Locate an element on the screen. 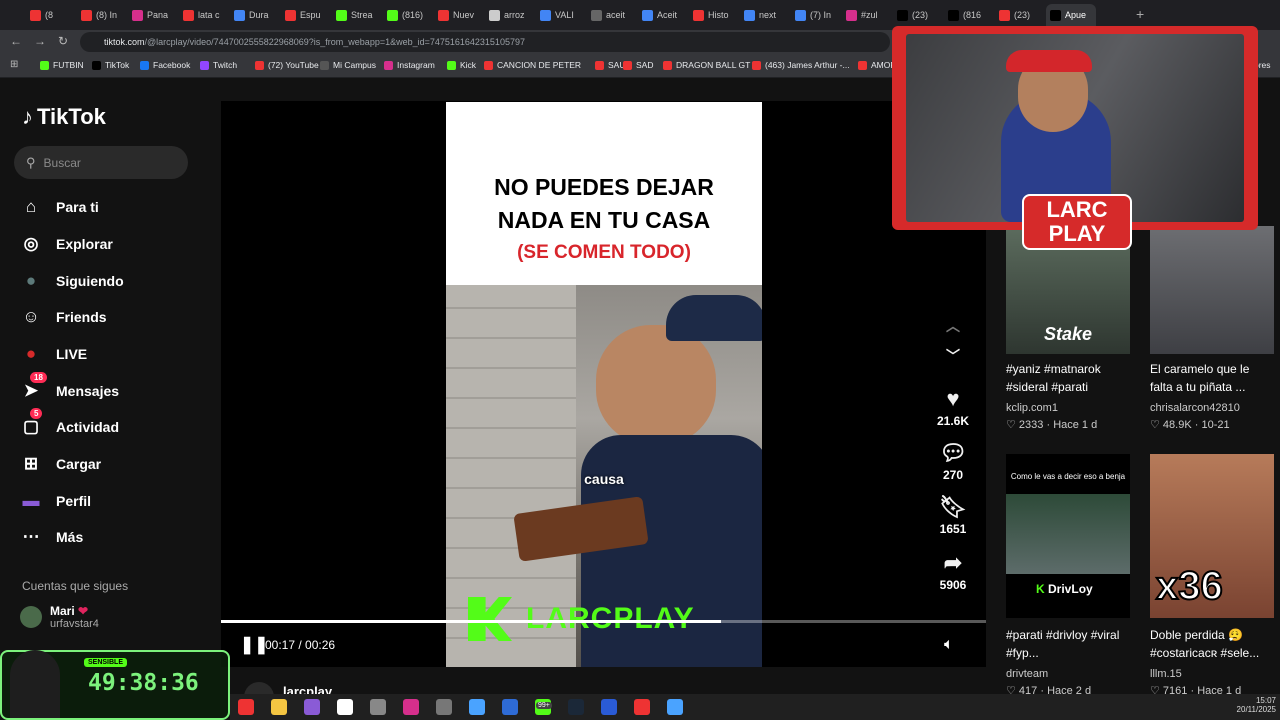  bookmark-item: CANCION DE PETER is located at coordinates (532, 65).